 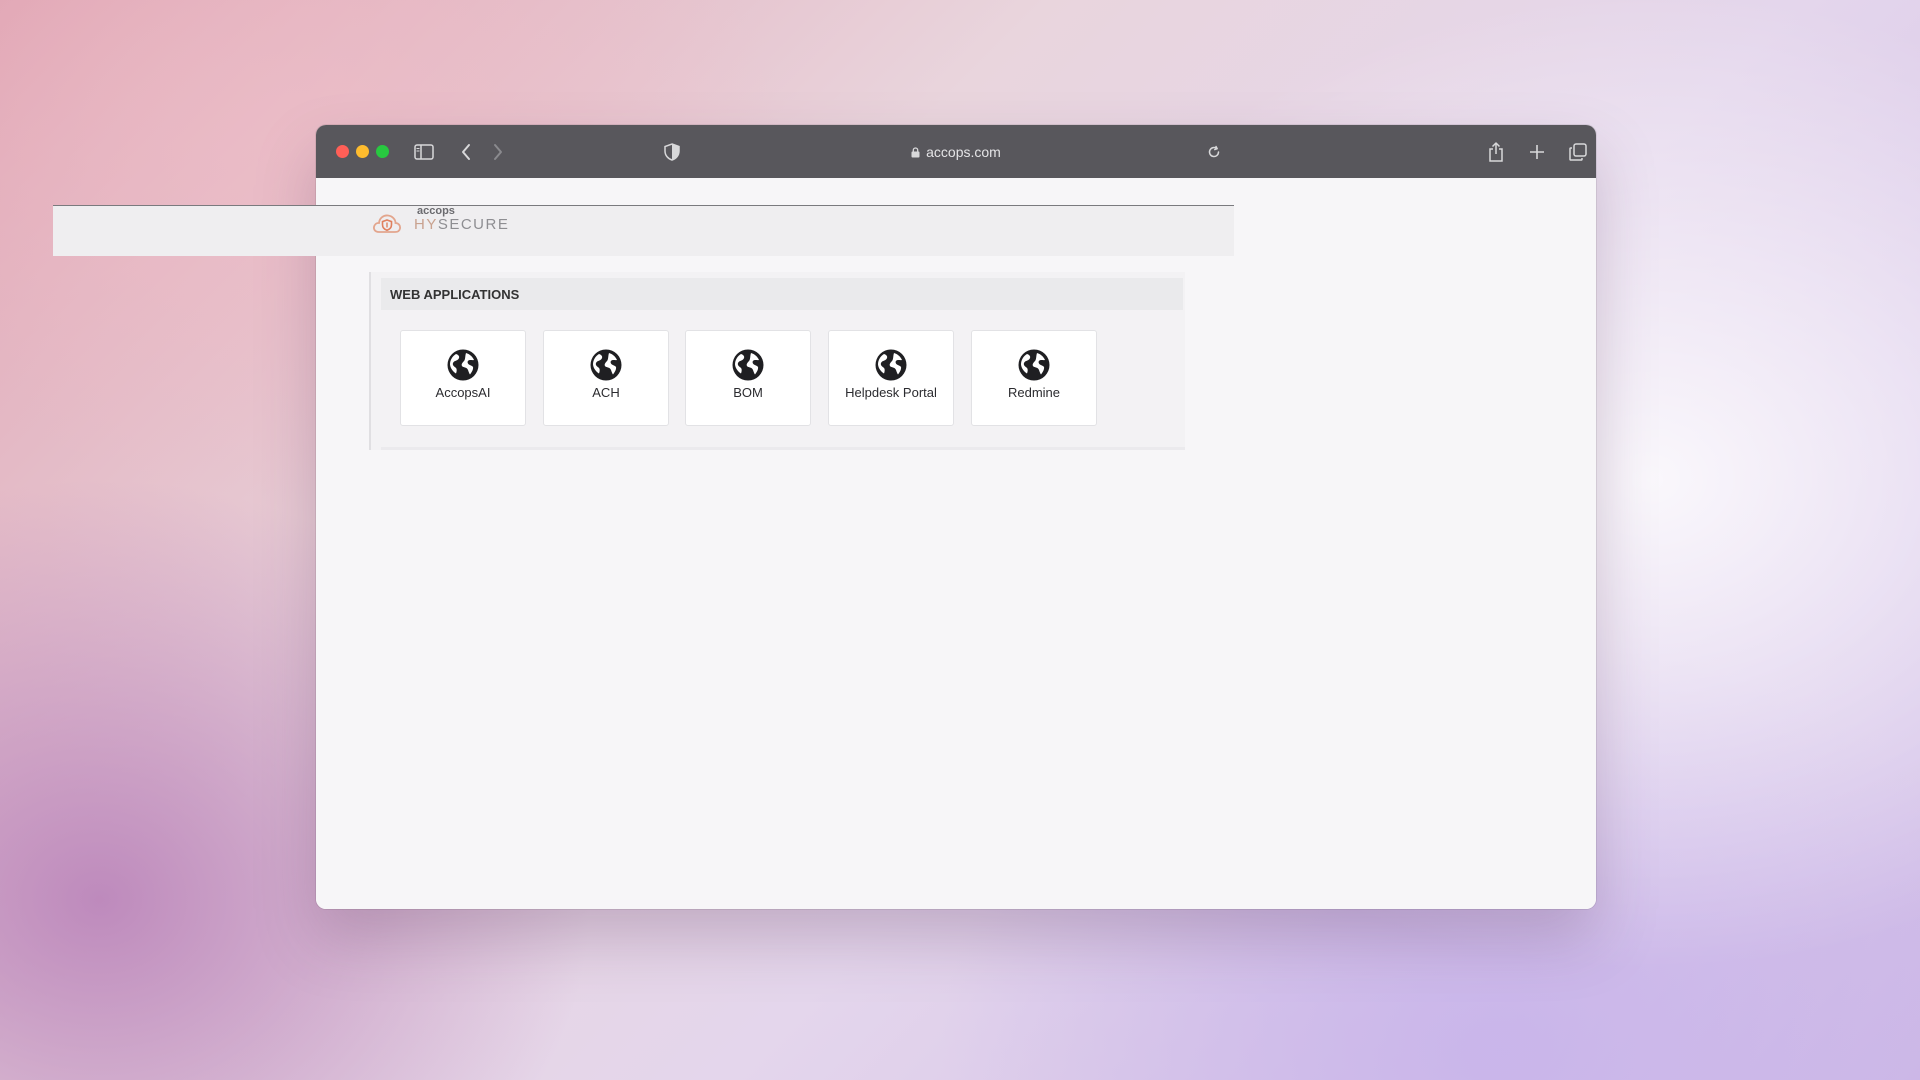 What do you see at coordinates (1537, 152) in the screenshot?
I see `new-tab-icon` at bounding box center [1537, 152].